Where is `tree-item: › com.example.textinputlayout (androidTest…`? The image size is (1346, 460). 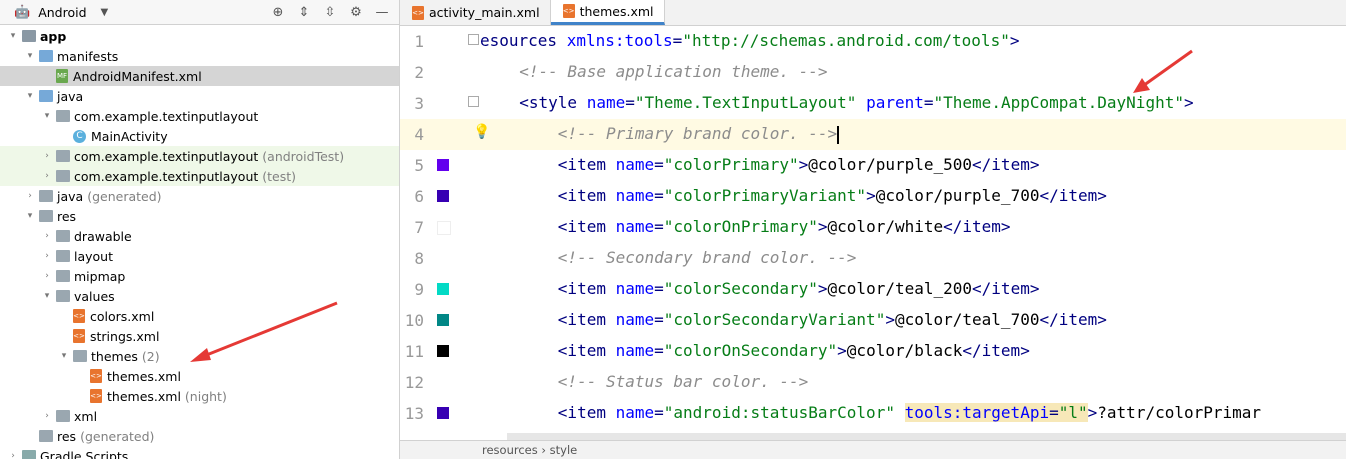 tree-item: › com.example.textinputlayout (androidTest… is located at coordinates (199, 156).